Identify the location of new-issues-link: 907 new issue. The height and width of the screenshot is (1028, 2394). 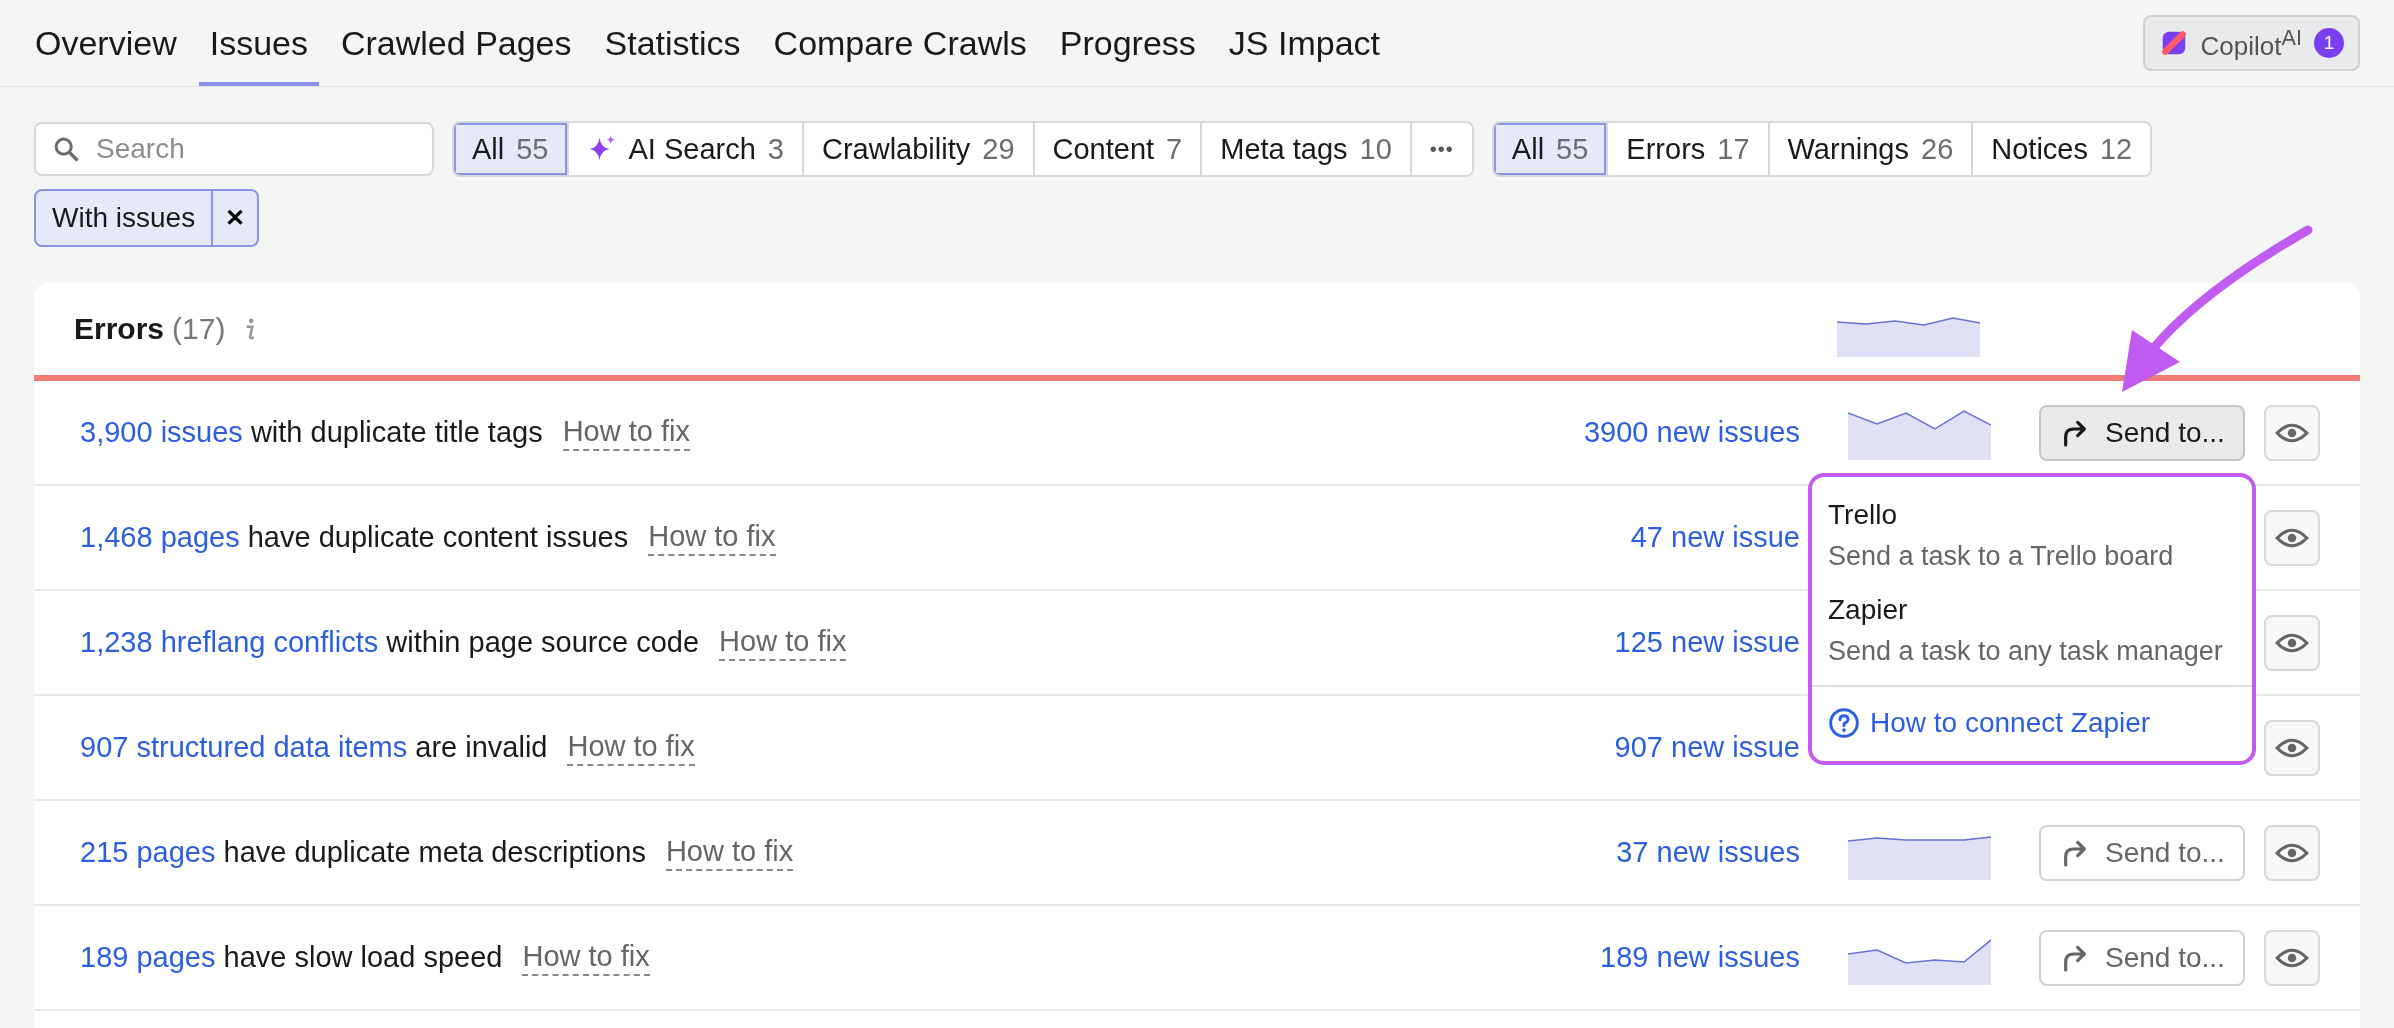
(1707, 747).